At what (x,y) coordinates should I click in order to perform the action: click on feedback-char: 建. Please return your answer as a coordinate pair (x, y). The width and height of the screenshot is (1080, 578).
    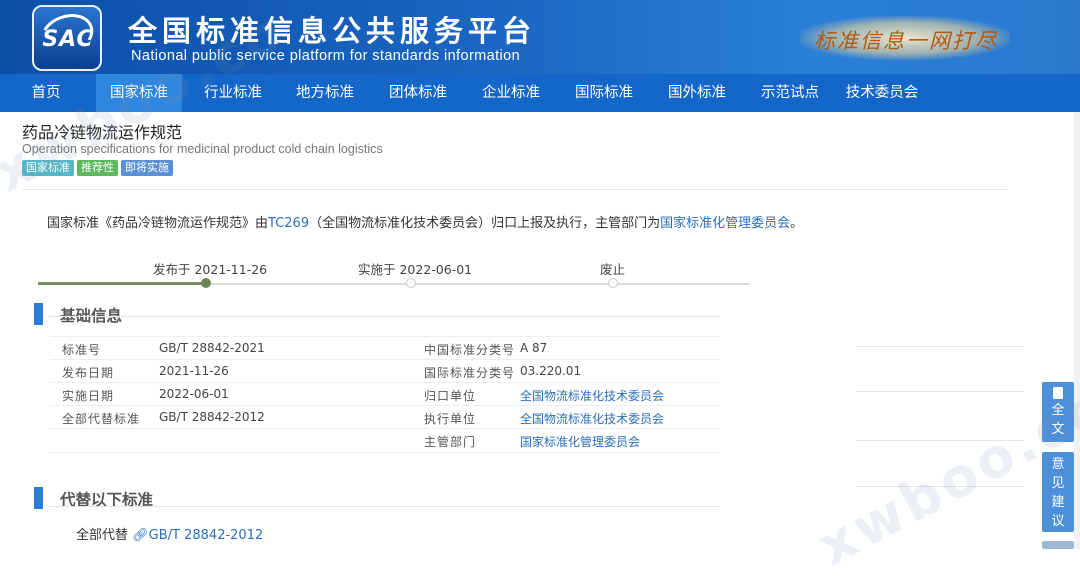
    Looking at the image, I should click on (1058, 502).